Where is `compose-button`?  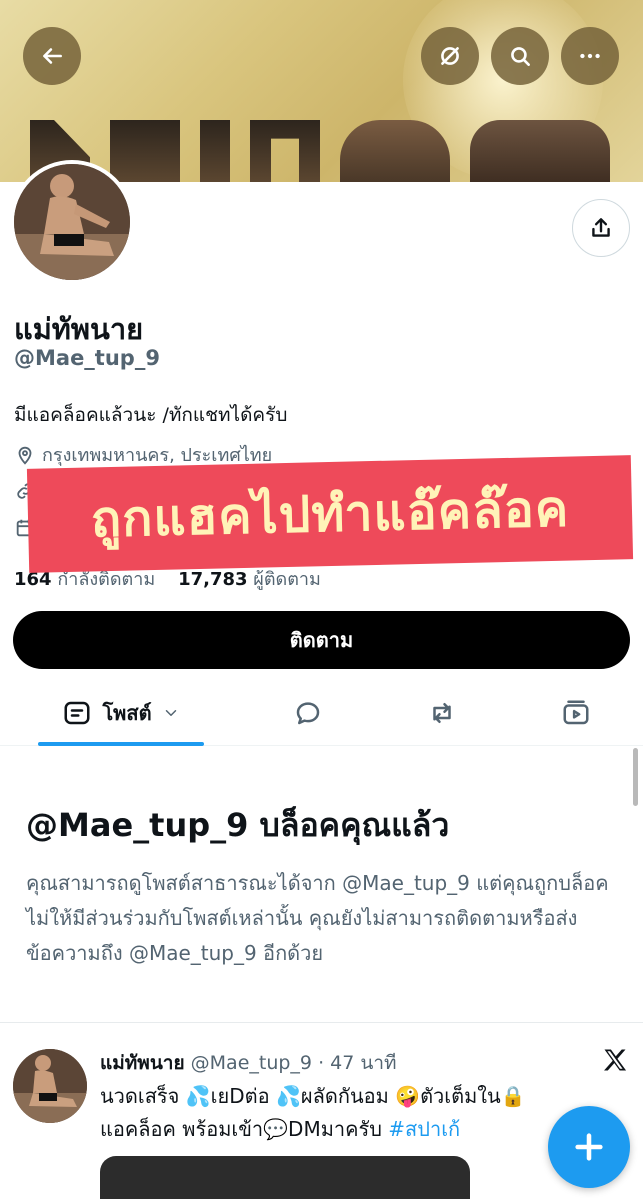
compose-button is located at coordinates (589, 1147).